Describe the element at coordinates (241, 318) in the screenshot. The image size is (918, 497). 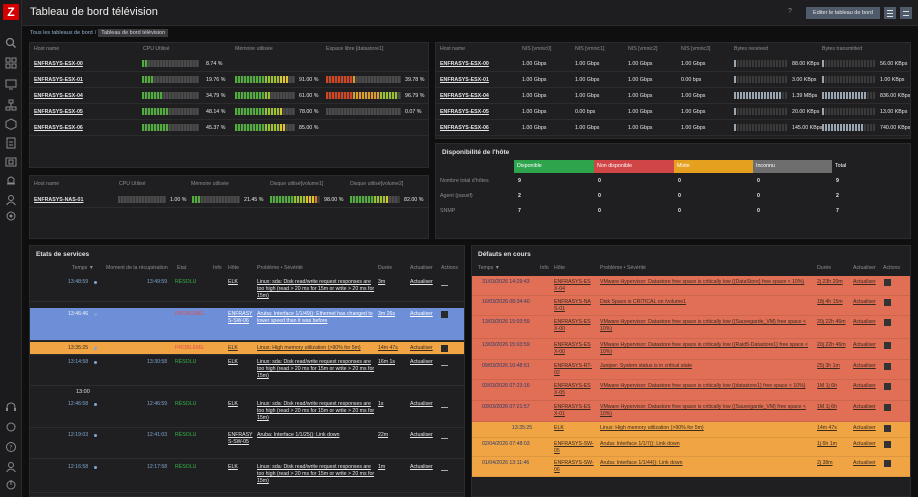
I see `event-host-link: ENFRASYS-SW-06` at that location.